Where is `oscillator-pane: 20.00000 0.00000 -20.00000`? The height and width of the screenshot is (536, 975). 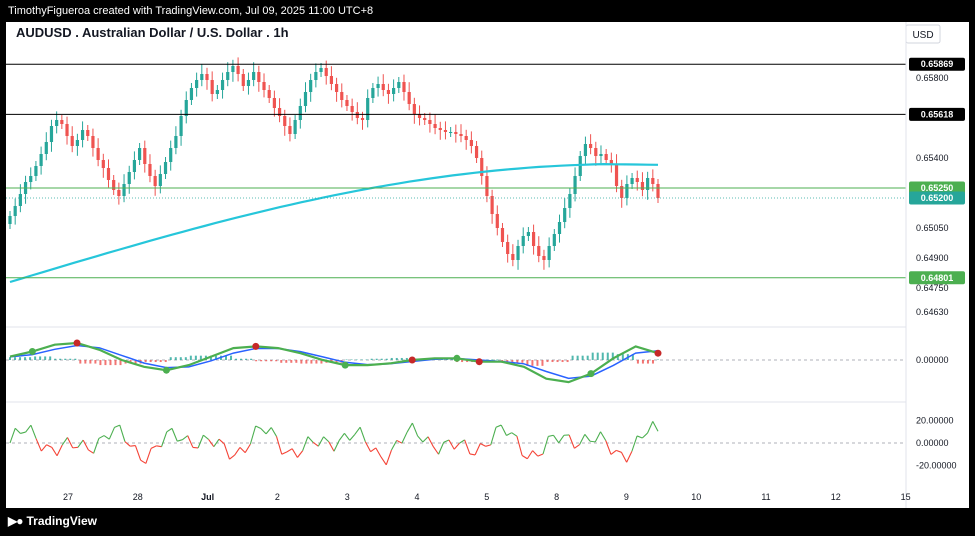
oscillator-pane: 20.00000 0.00000 -20.00000 is located at coordinates (481, 443).